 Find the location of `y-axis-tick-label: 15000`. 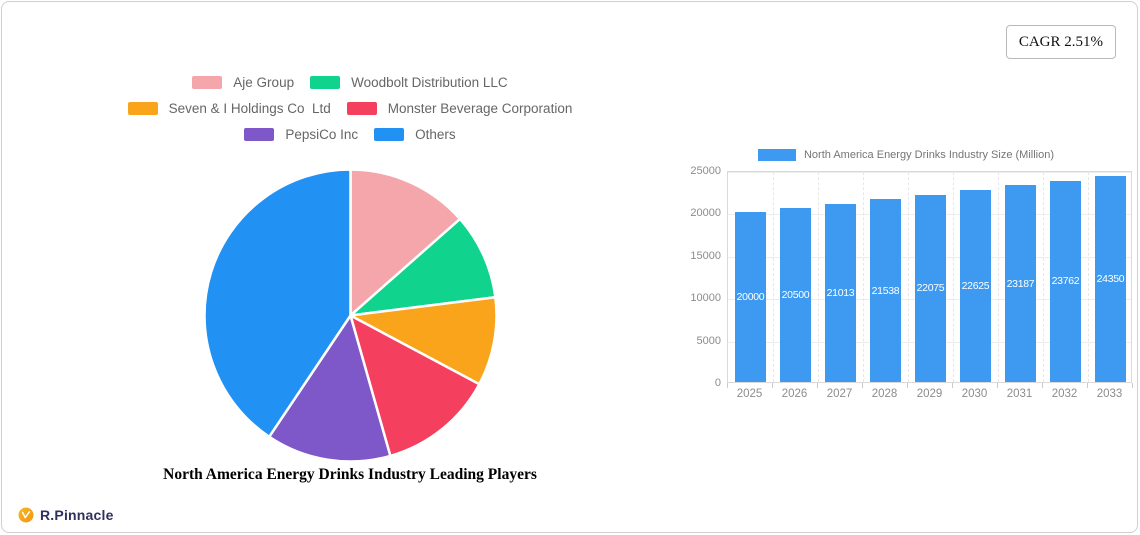

y-axis-tick-label: 15000 is located at coordinates (705, 255).